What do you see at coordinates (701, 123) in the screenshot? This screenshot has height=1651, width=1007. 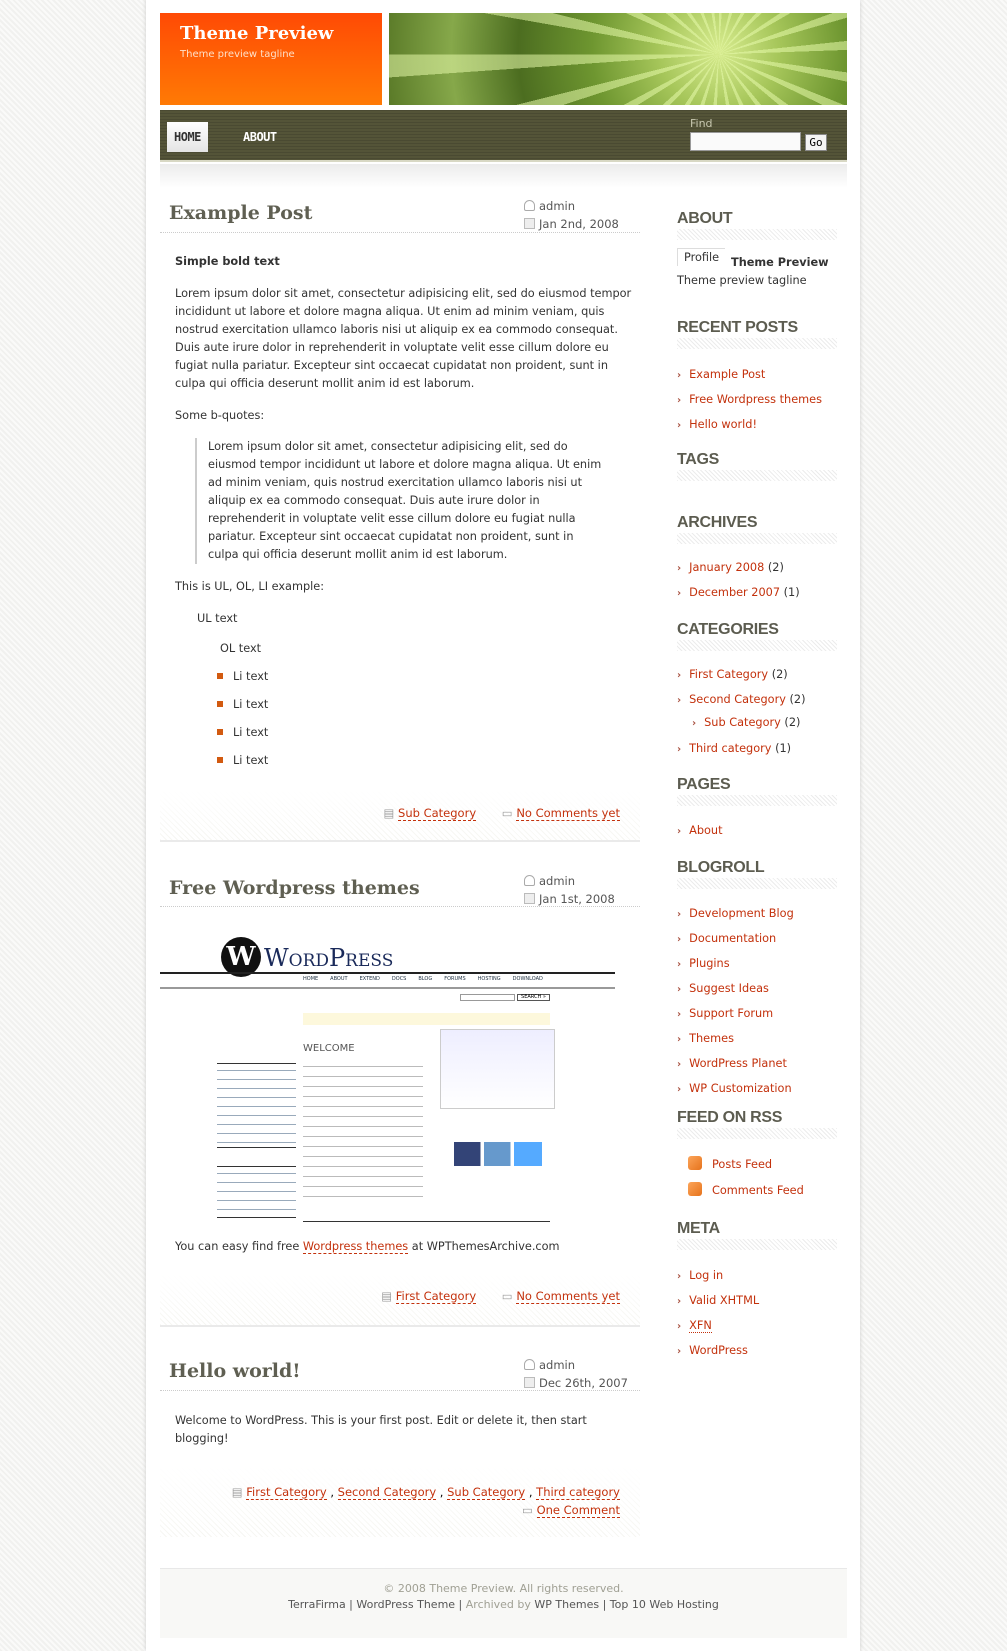 I see `find-label: Find` at bounding box center [701, 123].